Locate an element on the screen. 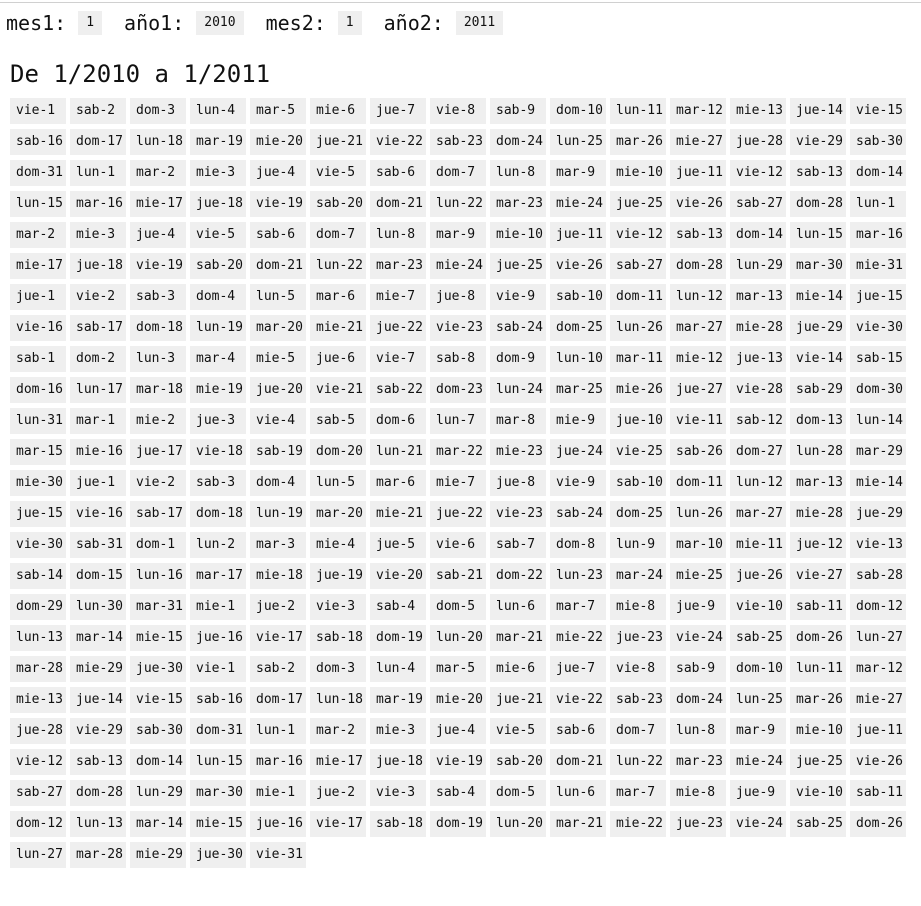 This screenshot has height=906, width=921. day-cell: sab-29 is located at coordinates (818, 390).